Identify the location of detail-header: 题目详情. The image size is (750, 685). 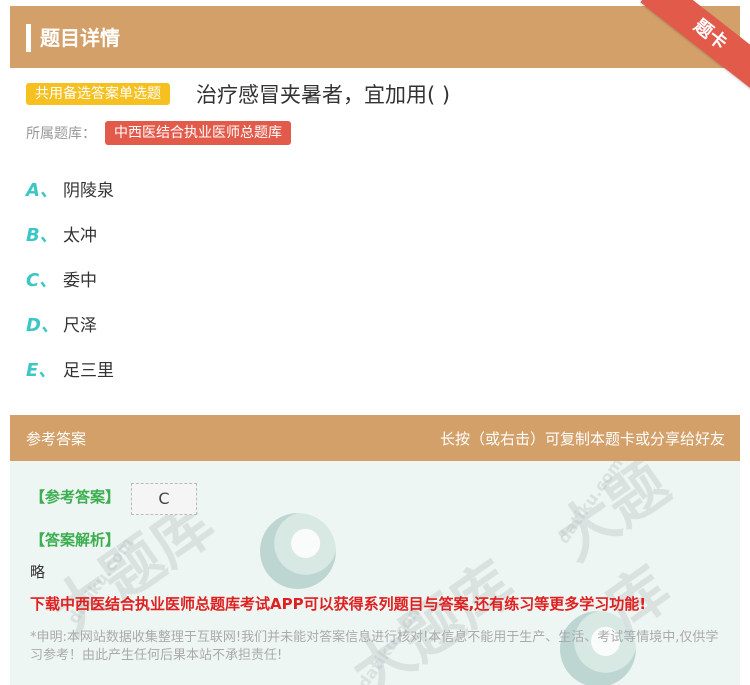
(375, 37).